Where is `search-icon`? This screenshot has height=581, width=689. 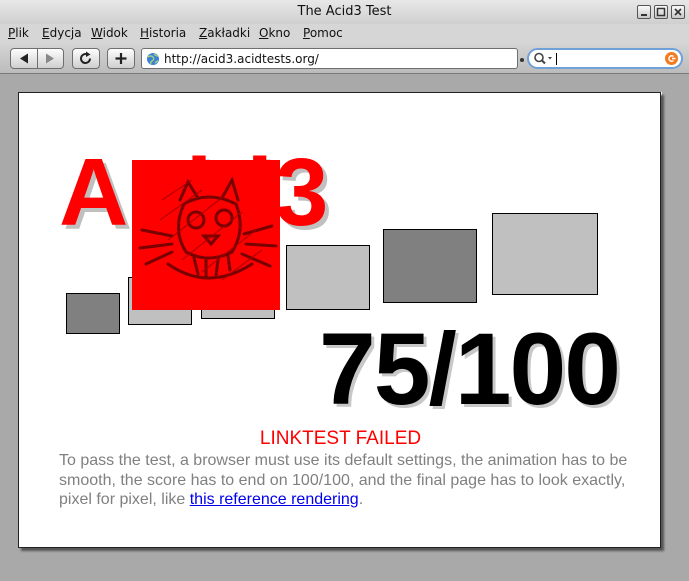
search-icon is located at coordinates (543, 58).